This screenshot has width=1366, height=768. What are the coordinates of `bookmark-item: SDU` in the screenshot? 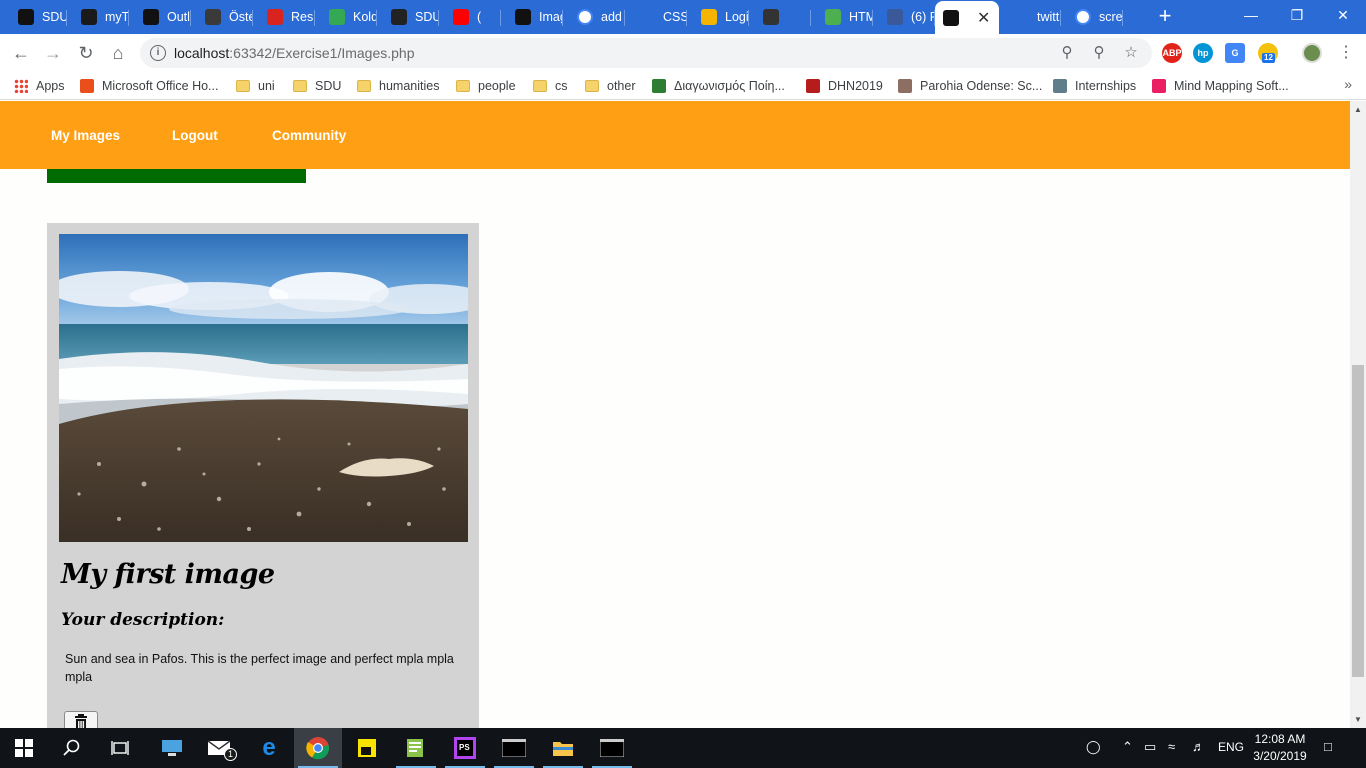 It's located at (317, 86).